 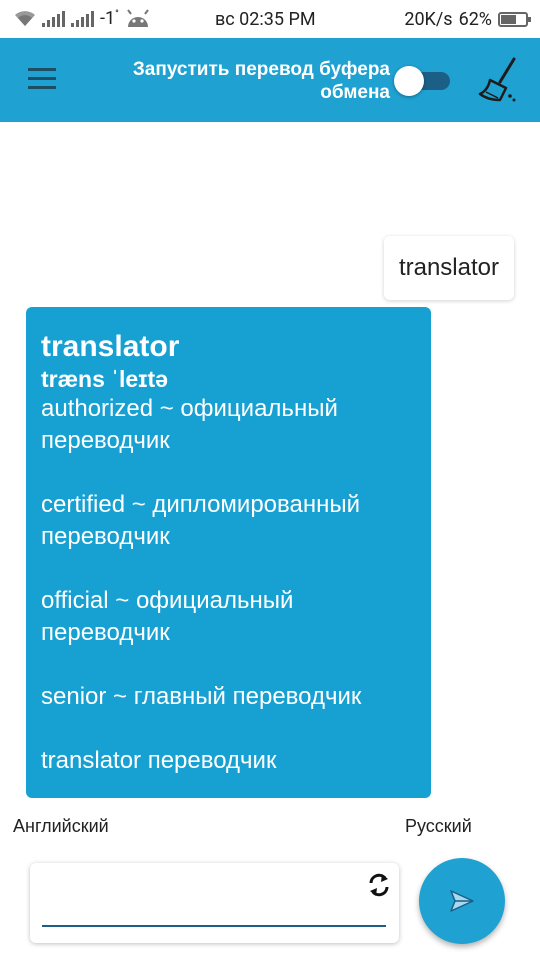 What do you see at coordinates (475, 19) in the screenshot?
I see `battery-percent: 62%` at bounding box center [475, 19].